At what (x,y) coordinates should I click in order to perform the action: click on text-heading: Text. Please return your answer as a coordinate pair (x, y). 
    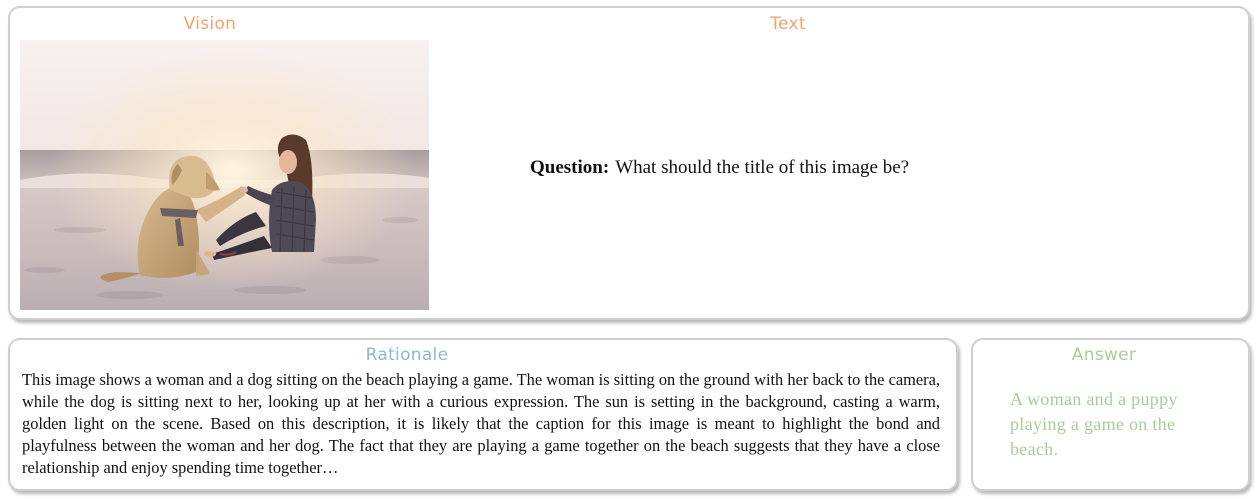
    Looking at the image, I should click on (788, 24).